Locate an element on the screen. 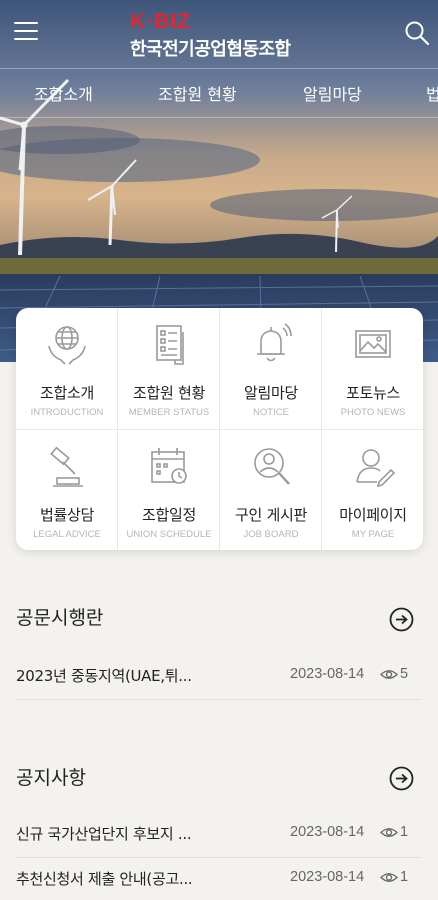  top-nav: 조합소개 조합원 현황 알림마당 법 is located at coordinates (219, 93).